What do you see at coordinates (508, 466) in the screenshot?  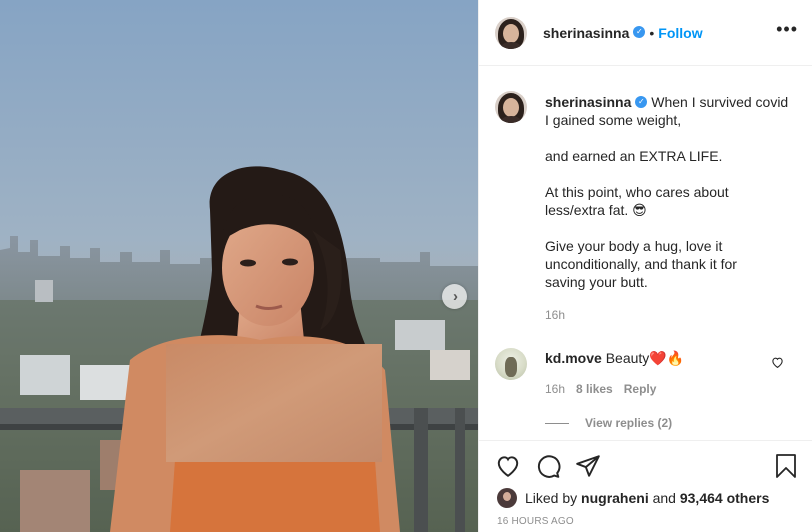 I see `heart-icon` at bounding box center [508, 466].